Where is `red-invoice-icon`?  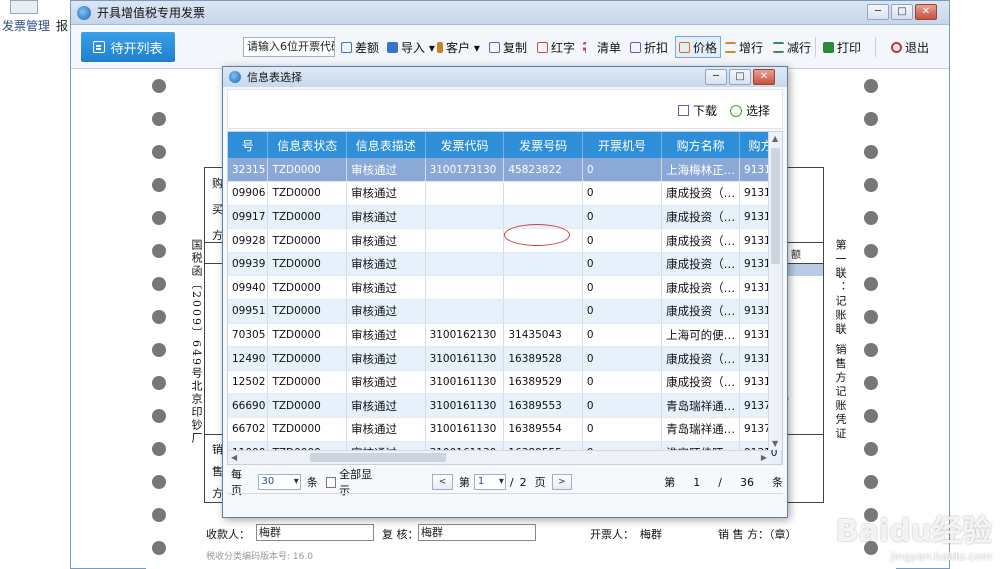 red-invoice-icon is located at coordinates (542, 47).